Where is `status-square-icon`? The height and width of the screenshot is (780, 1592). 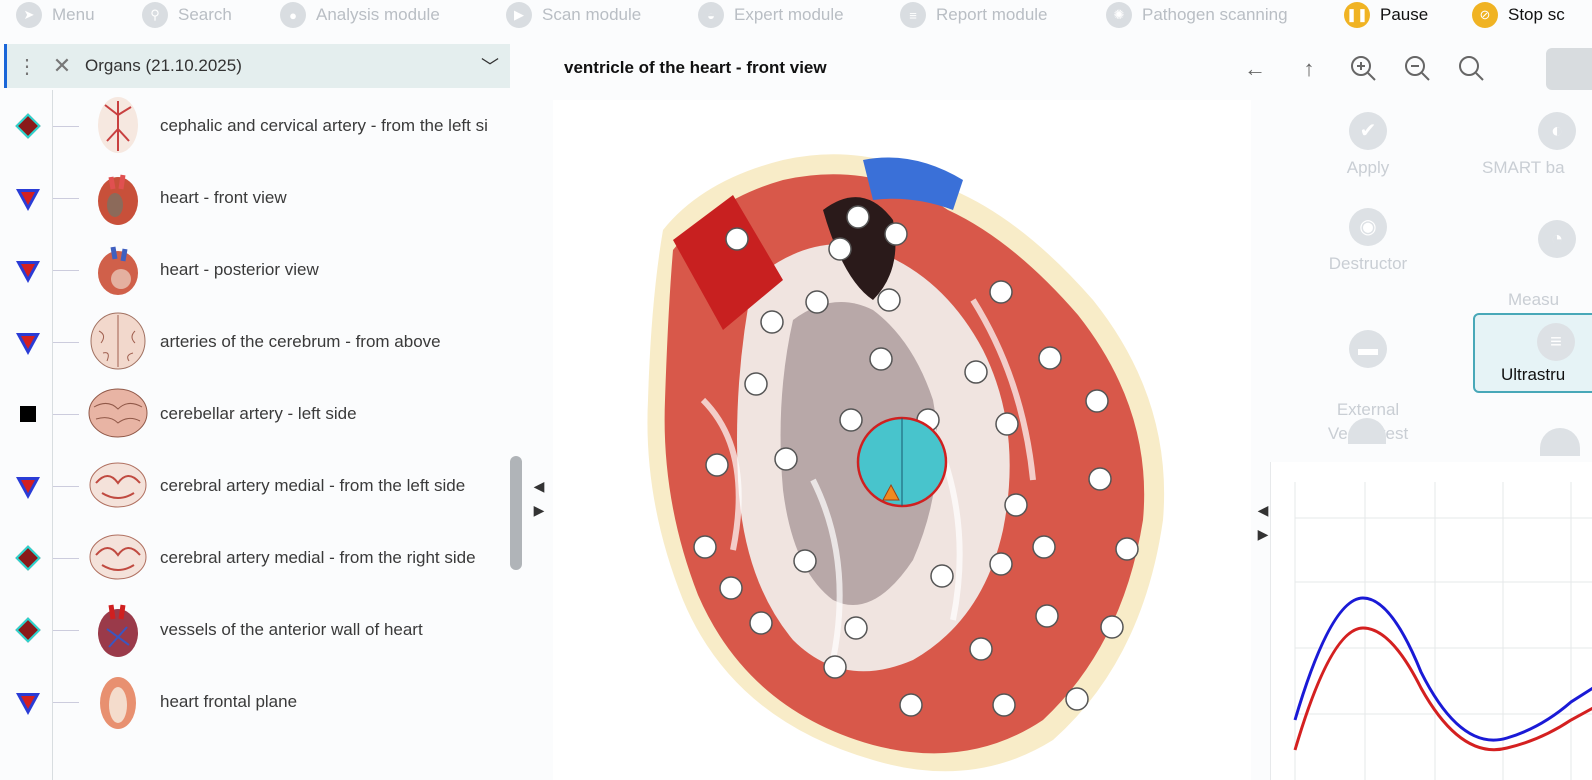
status-square-icon is located at coordinates (28, 414).